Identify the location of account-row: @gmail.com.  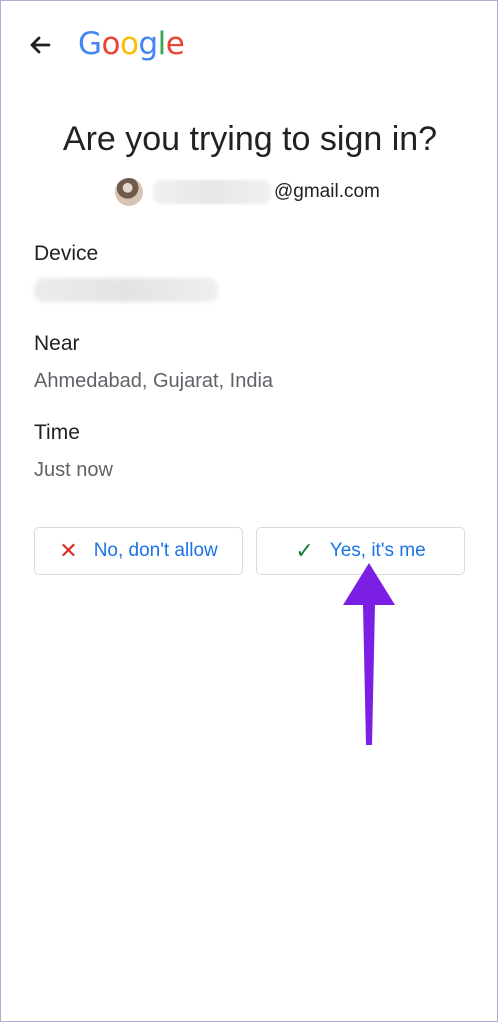
(247, 192).